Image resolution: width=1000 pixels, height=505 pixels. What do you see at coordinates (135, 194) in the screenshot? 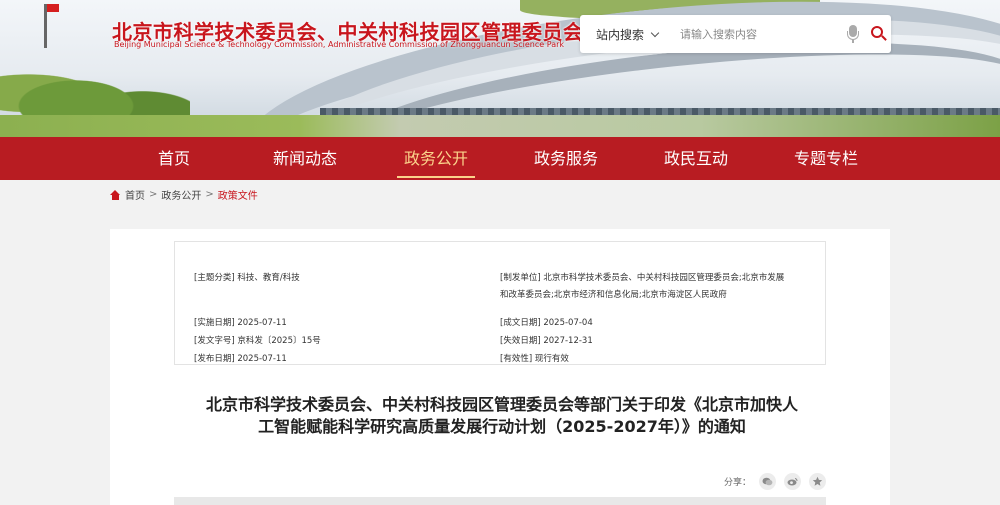
I see `breadcrumb-home: 首页` at bounding box center [135, 194].